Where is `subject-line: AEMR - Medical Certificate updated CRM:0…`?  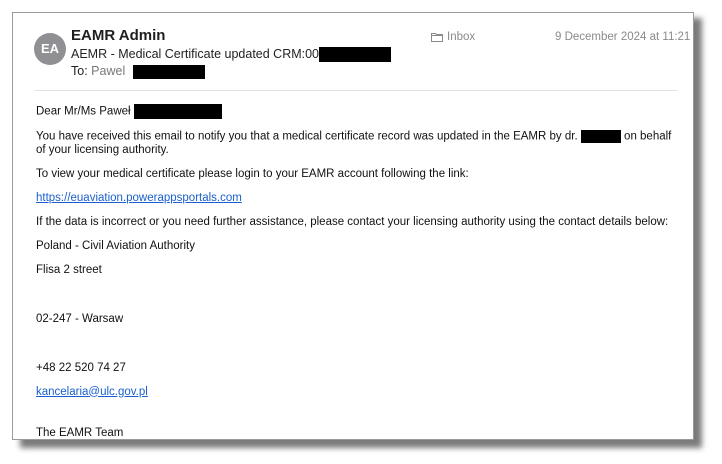 subject-line: AEMR - Medical Certificate updated CRM:0… is located at coordinates (231, 55).